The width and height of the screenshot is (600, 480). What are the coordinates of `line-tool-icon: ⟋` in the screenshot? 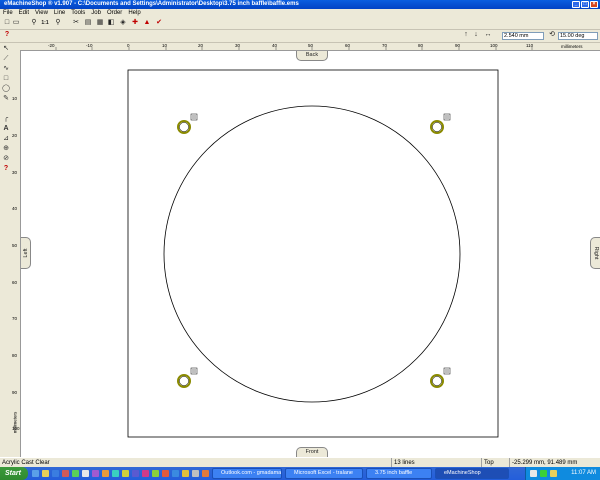 It's located at (6, 59).